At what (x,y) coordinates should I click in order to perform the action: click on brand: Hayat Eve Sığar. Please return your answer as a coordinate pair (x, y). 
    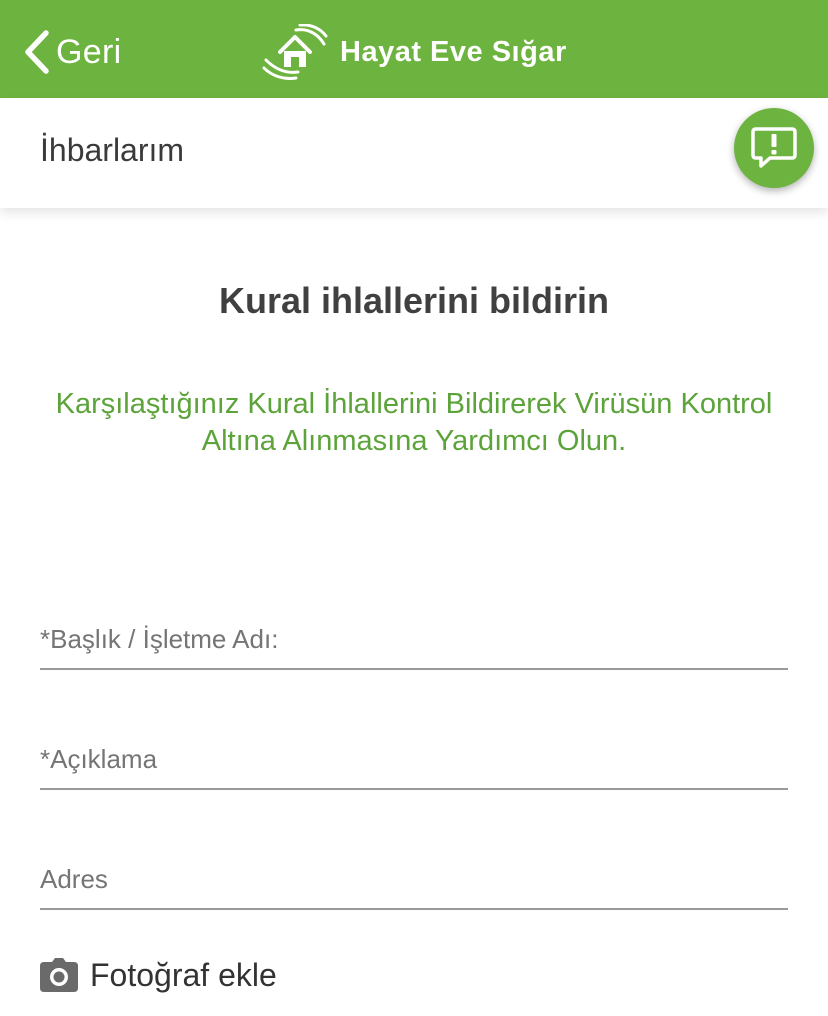
    Looking at the image, I should click on (414, 52).